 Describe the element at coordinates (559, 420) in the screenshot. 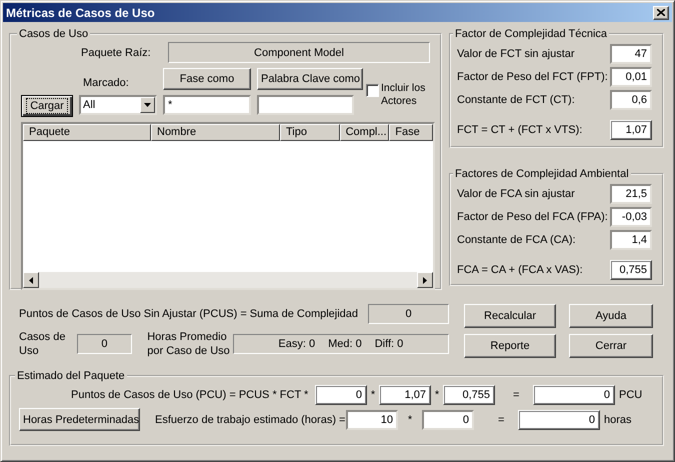

I see `hours-result-field: 0` at that location.